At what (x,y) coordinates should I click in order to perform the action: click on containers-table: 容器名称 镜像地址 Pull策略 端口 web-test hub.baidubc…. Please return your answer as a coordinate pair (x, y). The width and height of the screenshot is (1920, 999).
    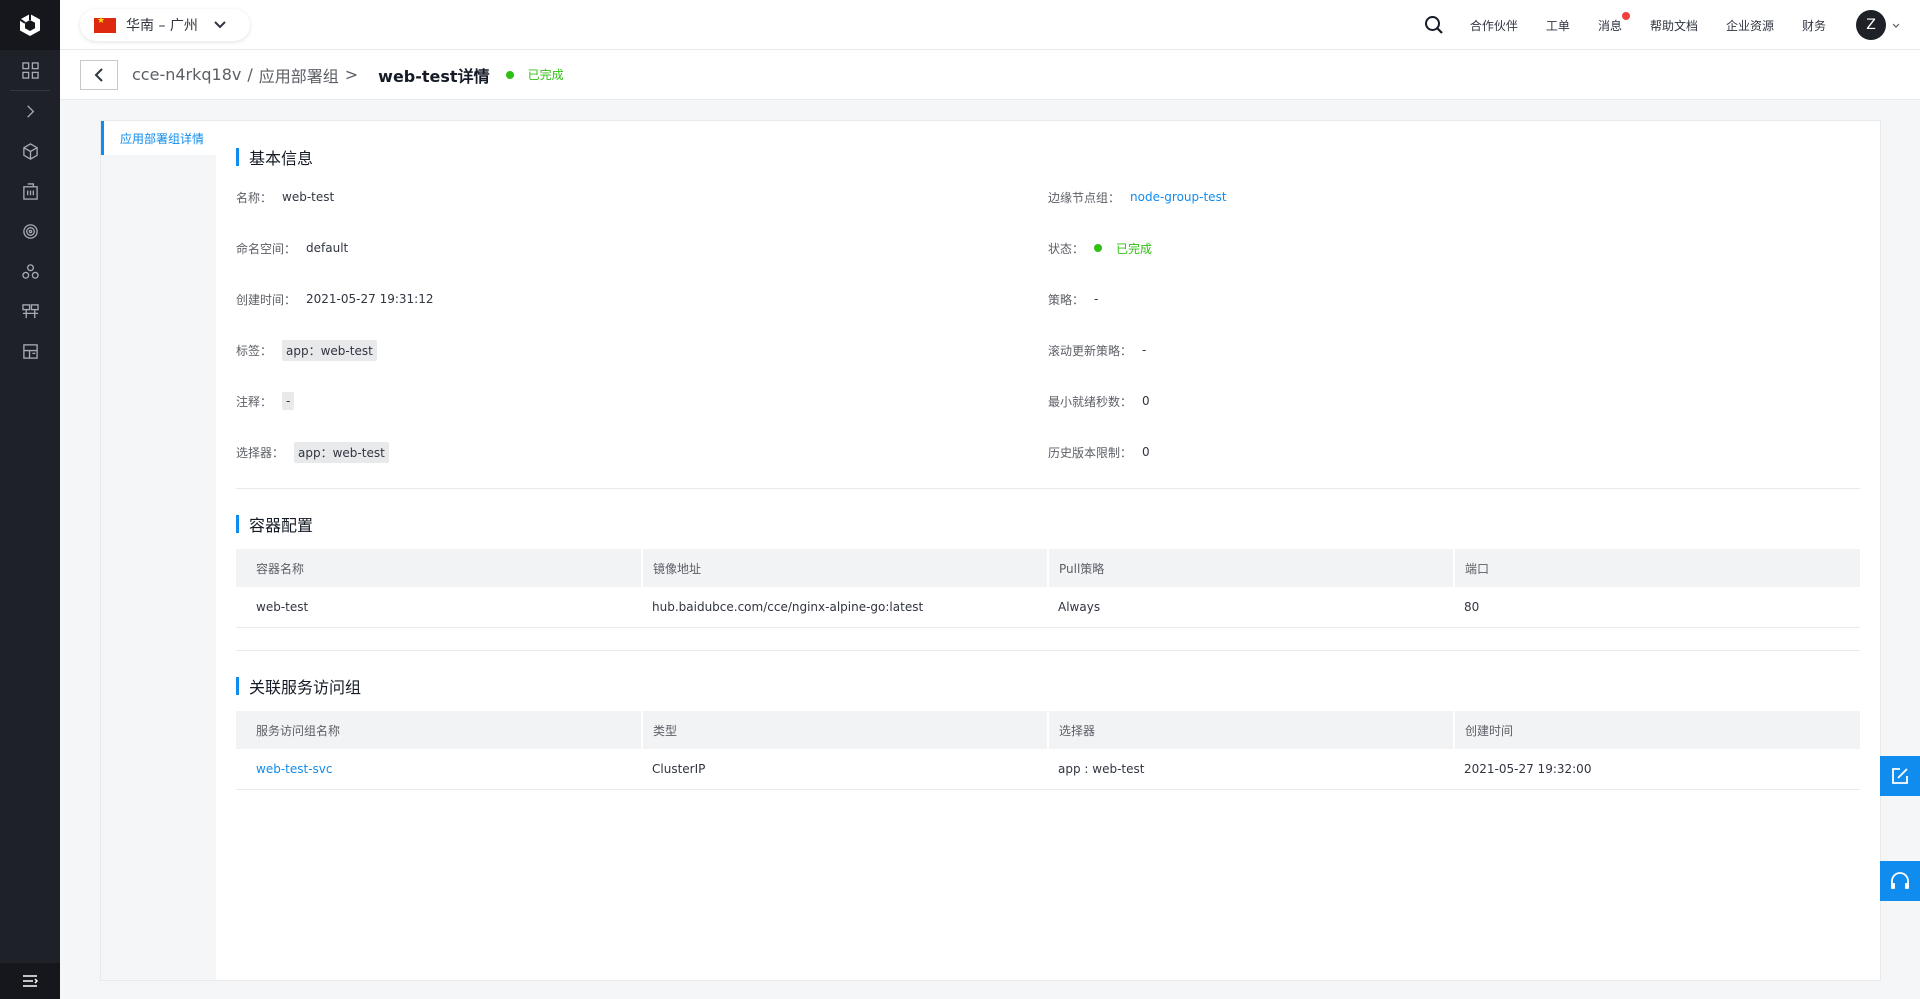
    Looking at the image, I should click on (1048, 588).